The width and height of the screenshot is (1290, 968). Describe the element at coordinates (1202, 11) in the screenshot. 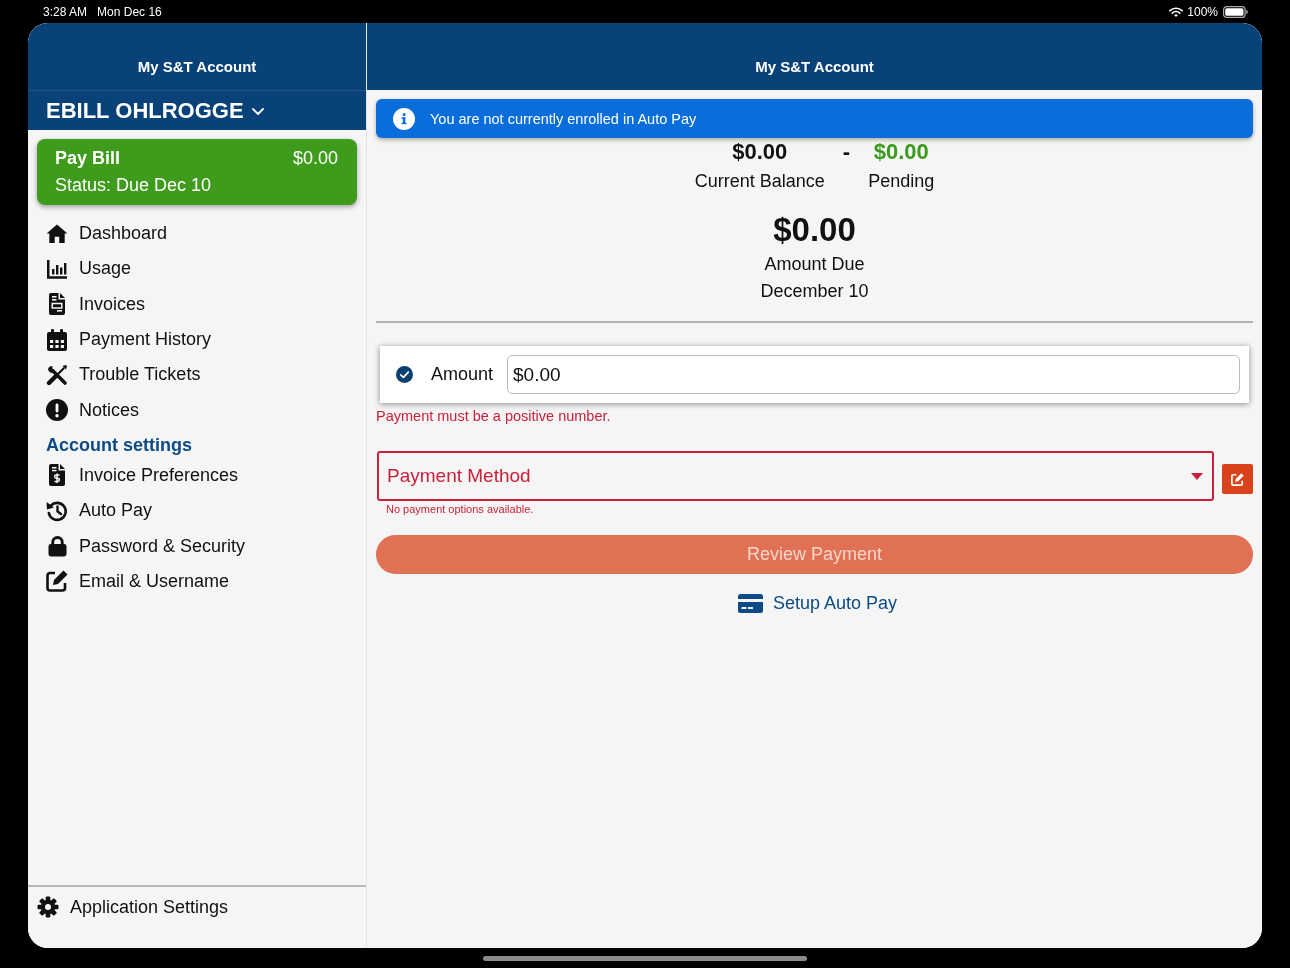

I see `battery-percent: 100%` at that location.